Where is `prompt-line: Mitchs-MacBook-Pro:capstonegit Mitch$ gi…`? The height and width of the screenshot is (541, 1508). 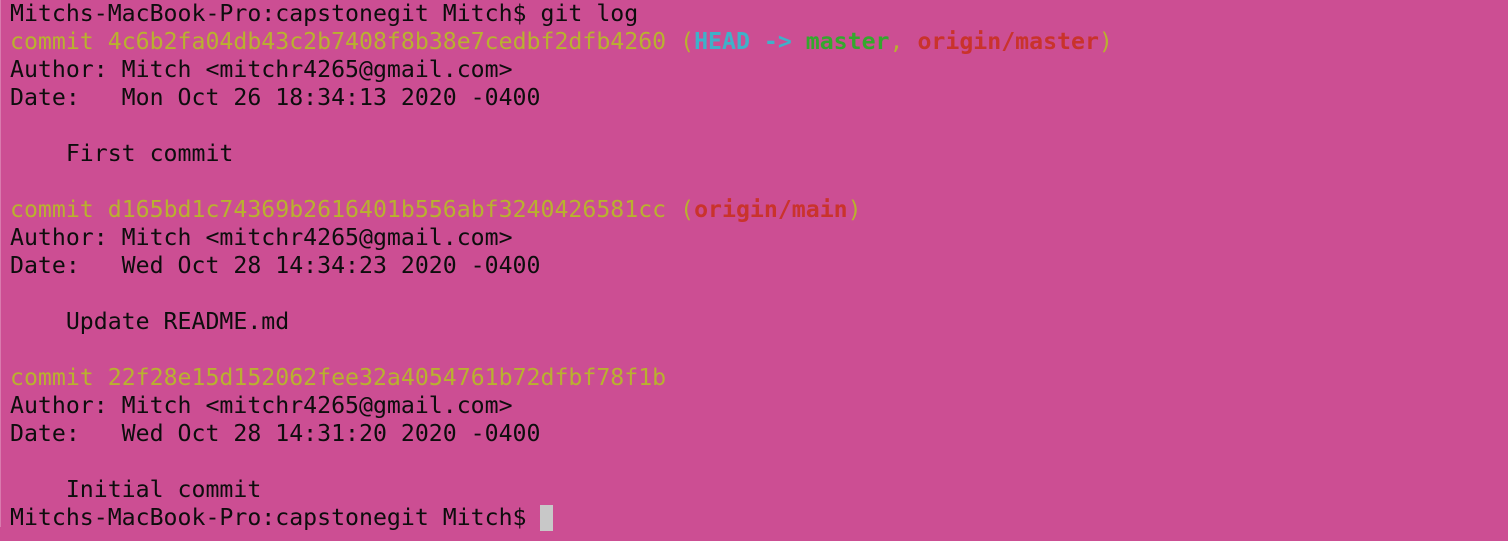
prompt-line: Mitchs-MacBook-Pro:capstonegit Mitch$ gi… is located at coordinates (324, 14).